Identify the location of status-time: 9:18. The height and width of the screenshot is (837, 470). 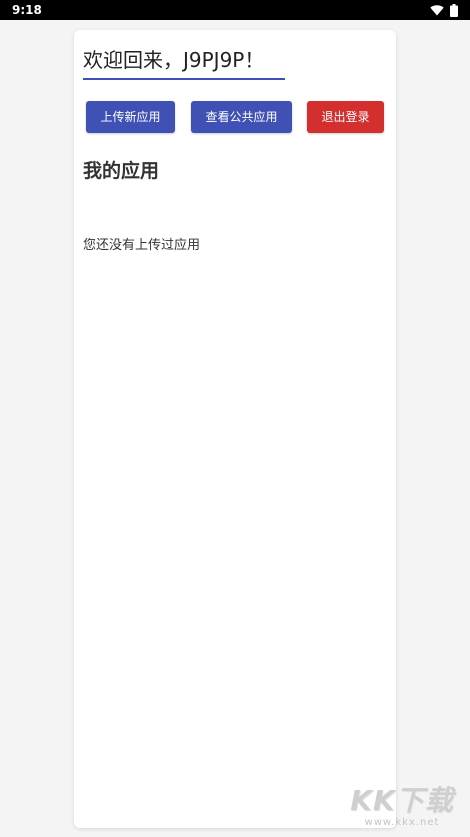
(27, 10).